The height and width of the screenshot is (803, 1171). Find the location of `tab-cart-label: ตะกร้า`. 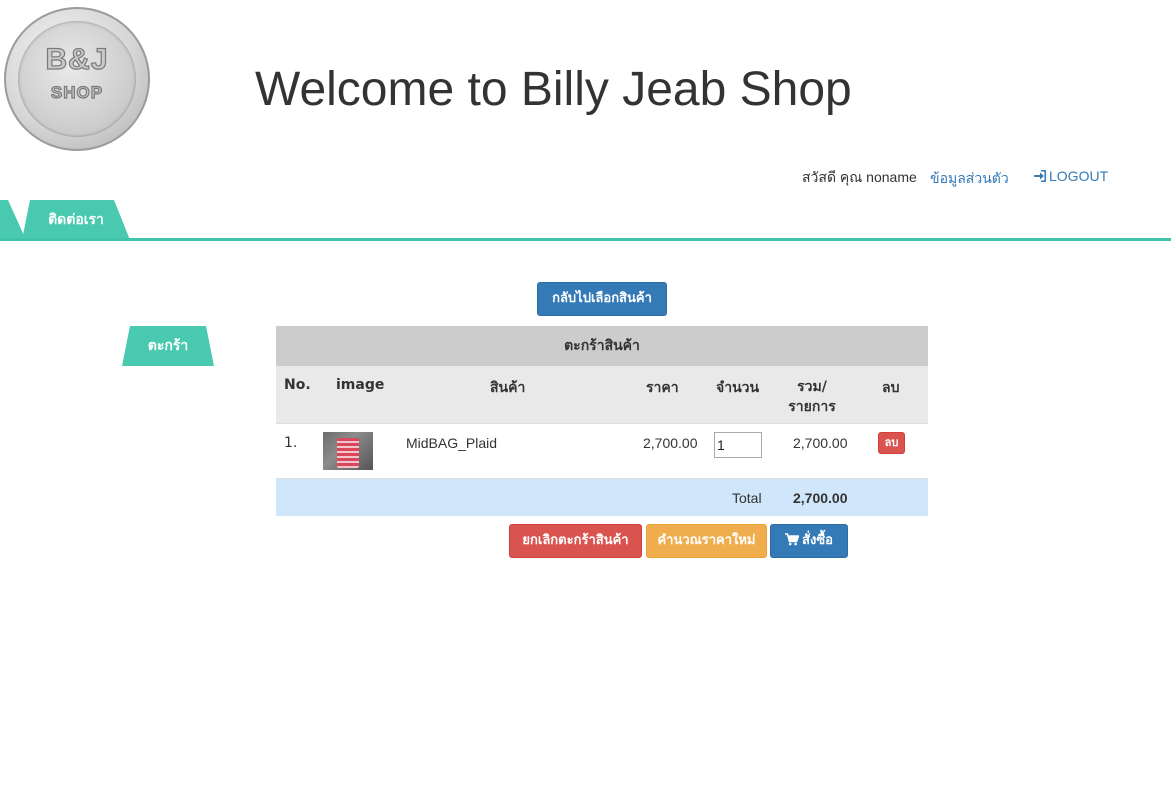

tab-cart-label: ตะกร้า is located at coordinates (168, 346).